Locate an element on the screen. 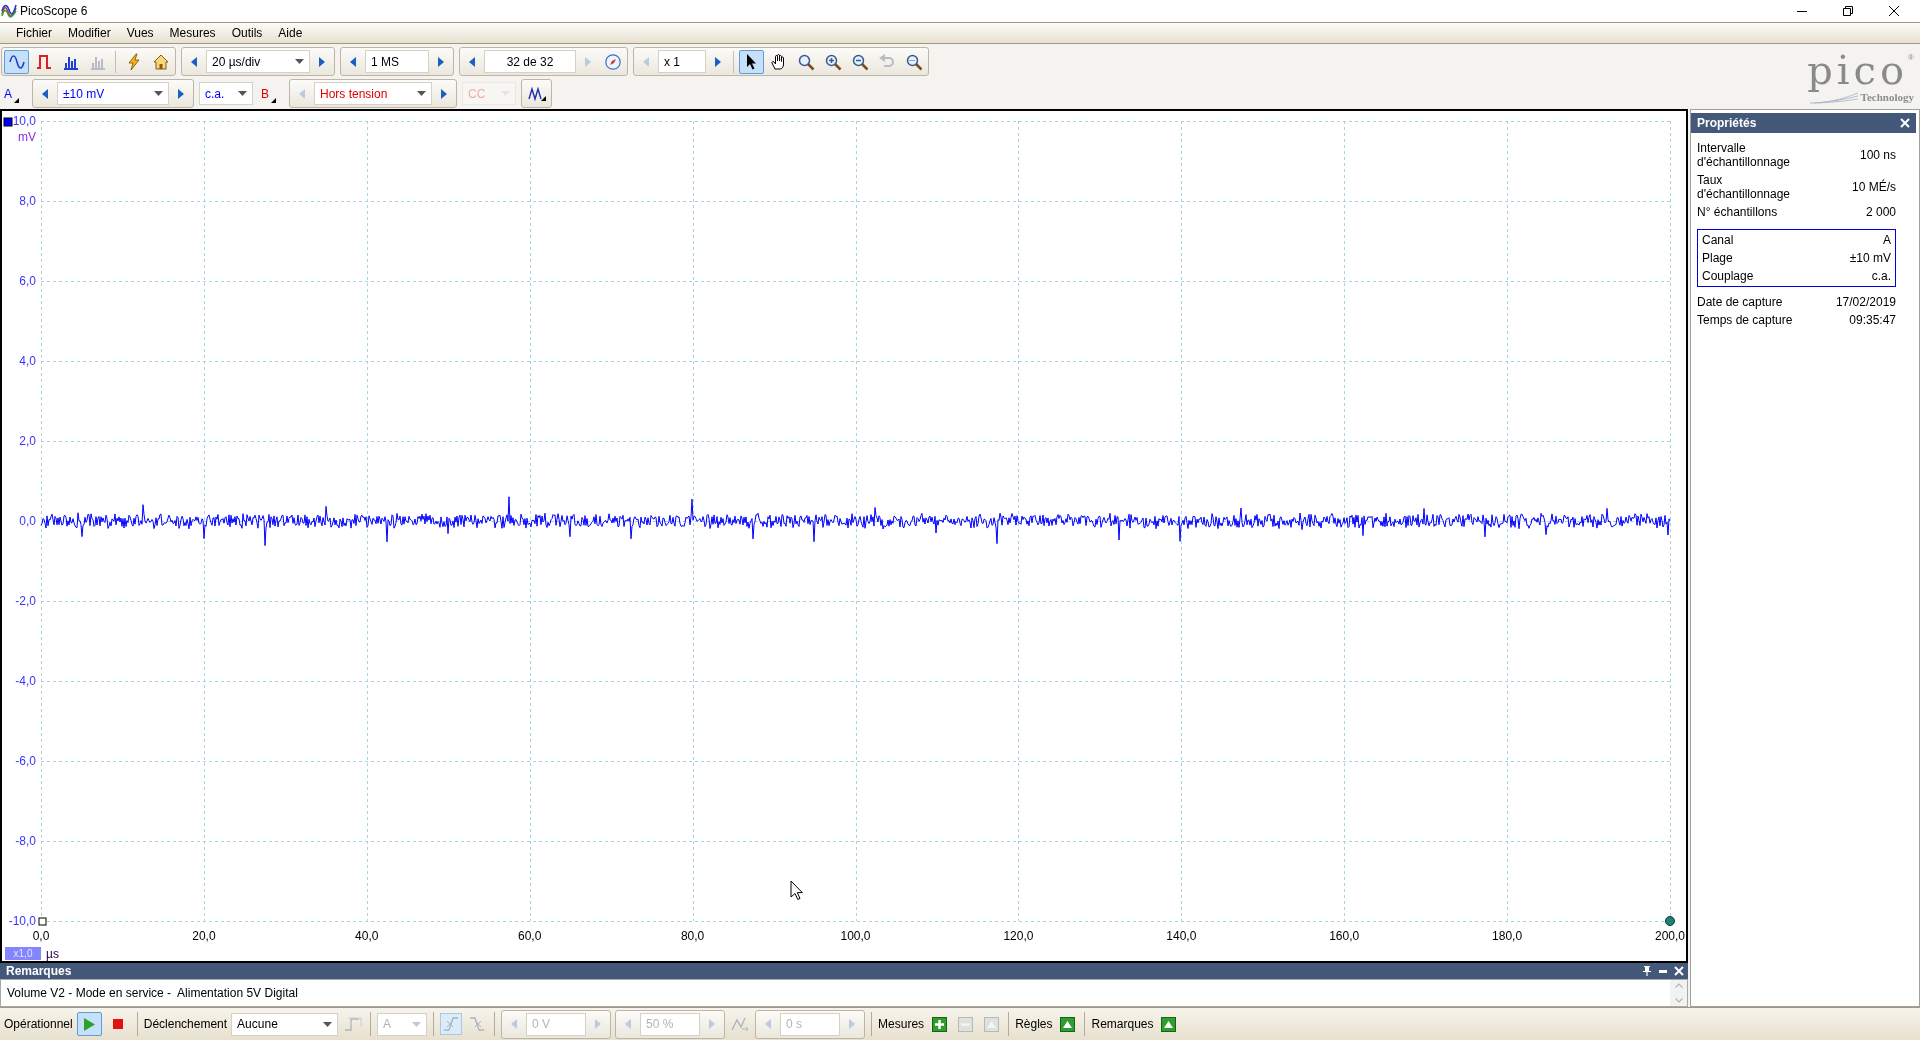 This screenshot has width=1920, height=1040. coupling-dropdown: c.a. is located at coordinates (226, 93).